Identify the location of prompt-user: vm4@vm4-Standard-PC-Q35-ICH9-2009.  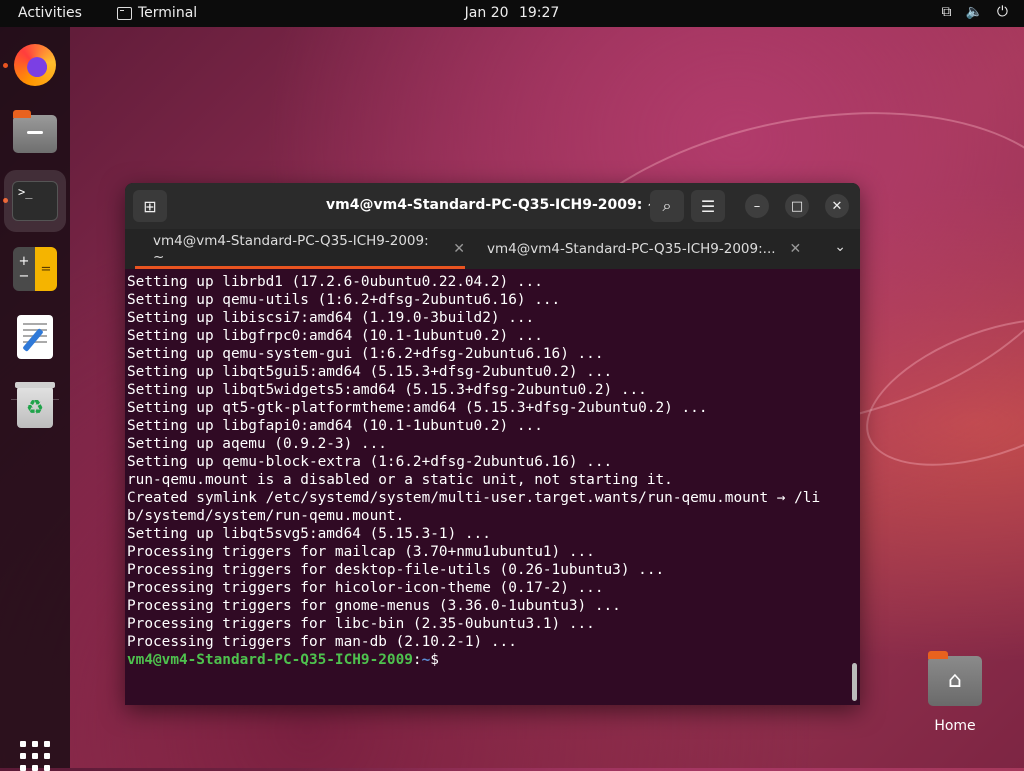
(270, 660).